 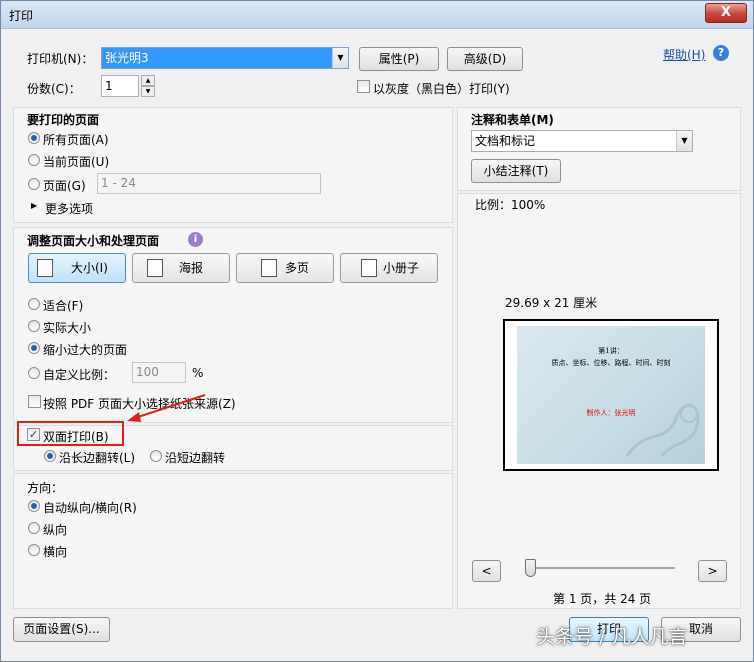 What do you see at coordinates (109, 86) in the screenshot?
I see `copies-value: 1` at bounding box center [109, 86].